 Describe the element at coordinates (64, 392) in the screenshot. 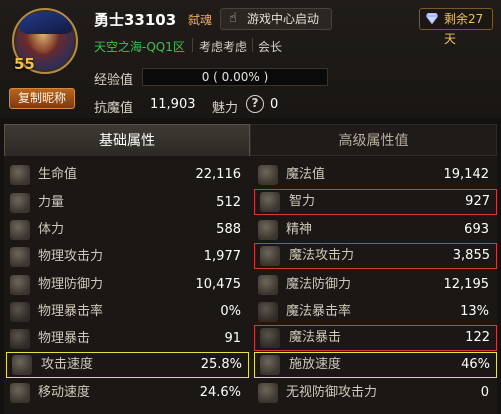

I see `stat-label: 移动速度` at that location.